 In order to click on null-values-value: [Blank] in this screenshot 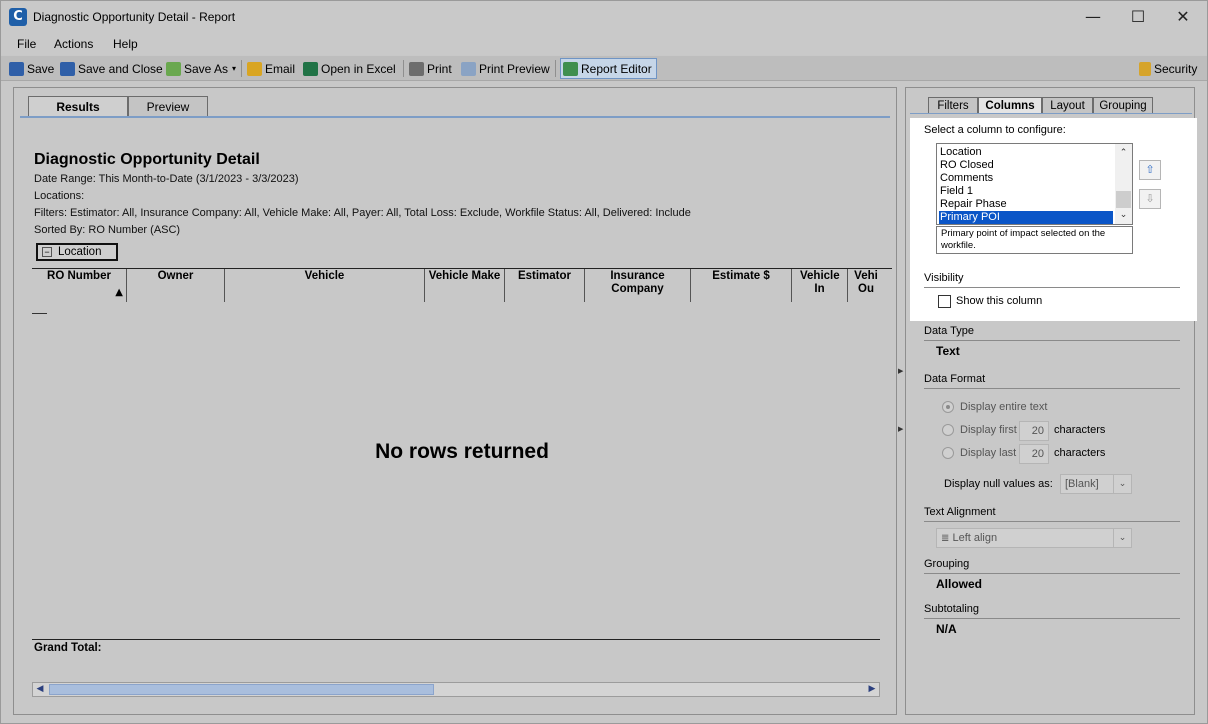, I will do `click(1082, 484)`.